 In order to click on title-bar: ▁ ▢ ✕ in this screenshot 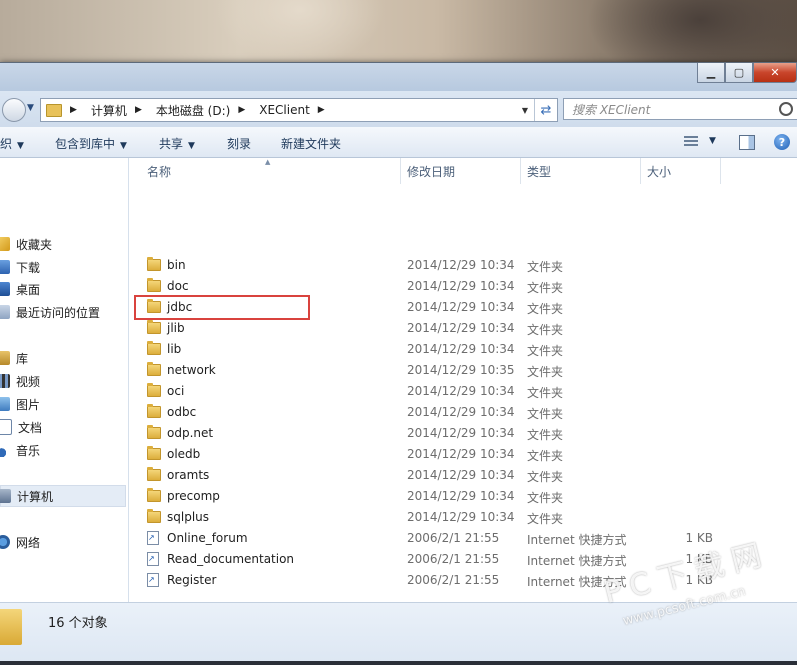, I will do `click(398, 77)`.